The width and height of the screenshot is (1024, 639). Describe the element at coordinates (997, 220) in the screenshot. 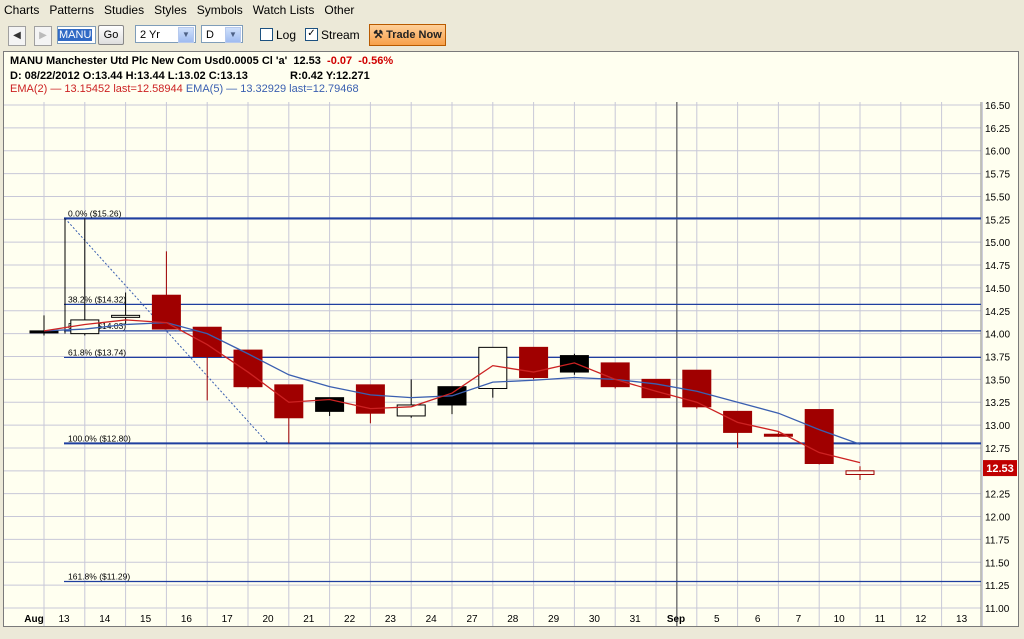

I see `y-tick-label: 15.25` at that location.